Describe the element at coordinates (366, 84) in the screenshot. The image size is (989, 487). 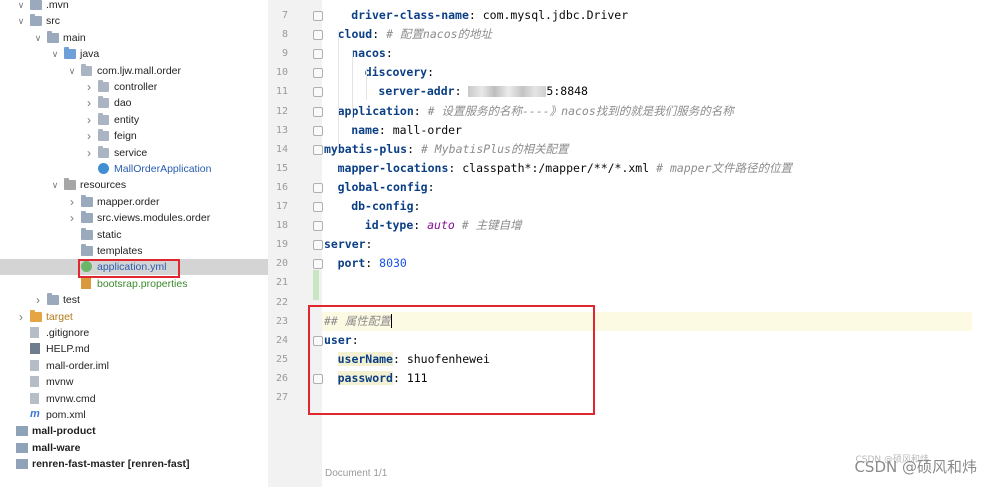
I see `indent-guide` at that location.